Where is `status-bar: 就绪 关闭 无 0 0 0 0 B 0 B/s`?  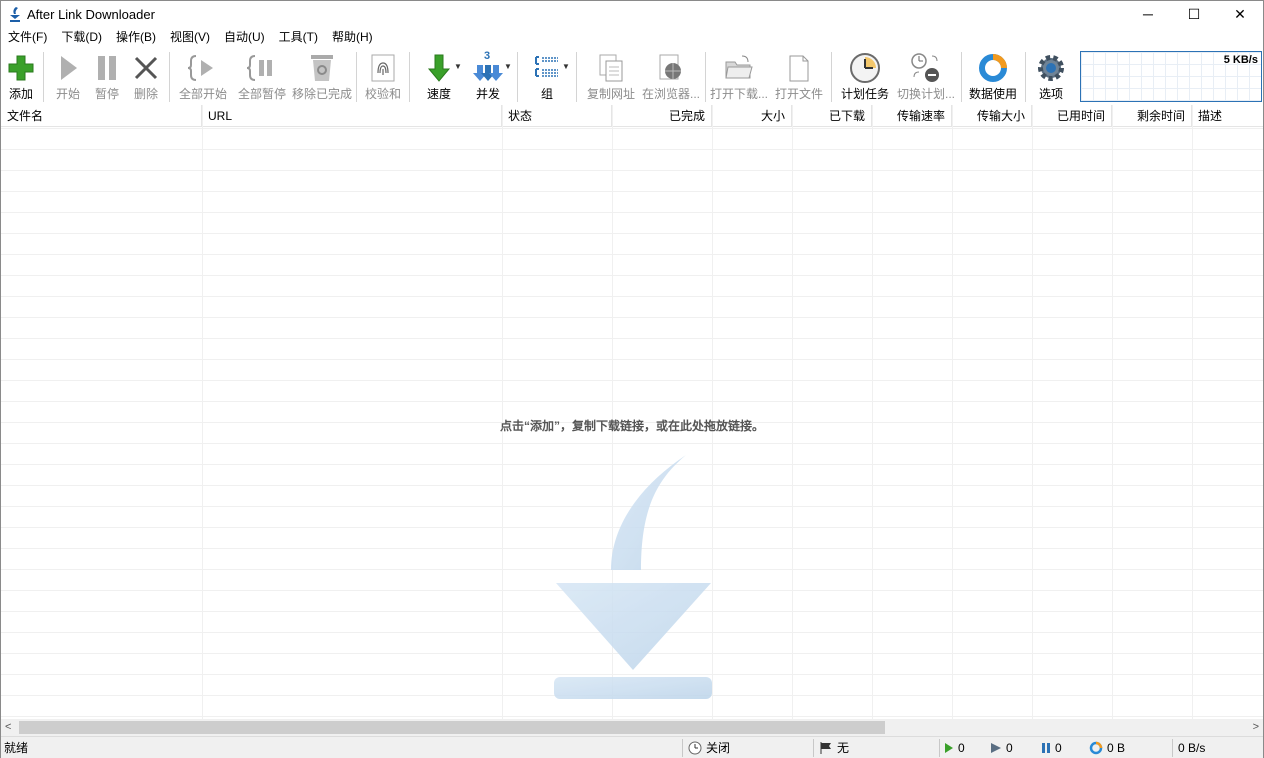 status-bar: 就绪 关闭 无 0 0 0 0 B 0 B/s is located at coordinates (632, 747).